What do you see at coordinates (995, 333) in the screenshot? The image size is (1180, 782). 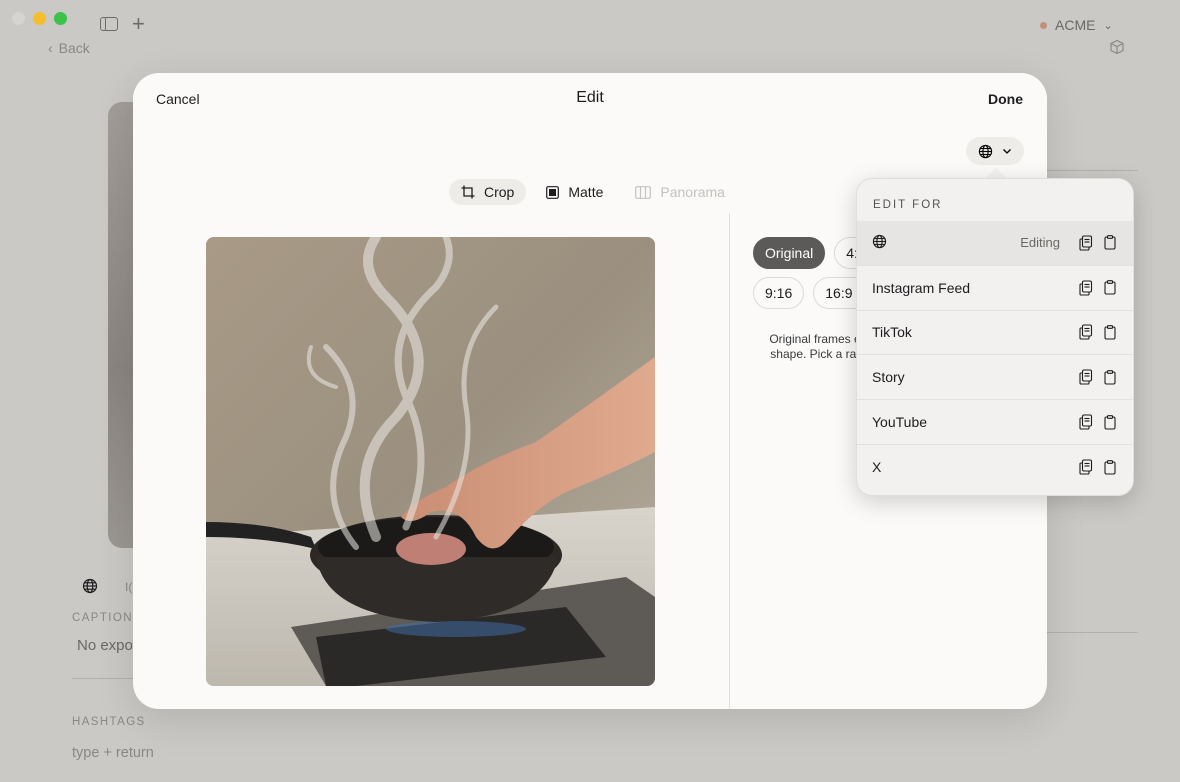 I see `platform-item-tiktok: TikTok` at bounding box center [995, 333].